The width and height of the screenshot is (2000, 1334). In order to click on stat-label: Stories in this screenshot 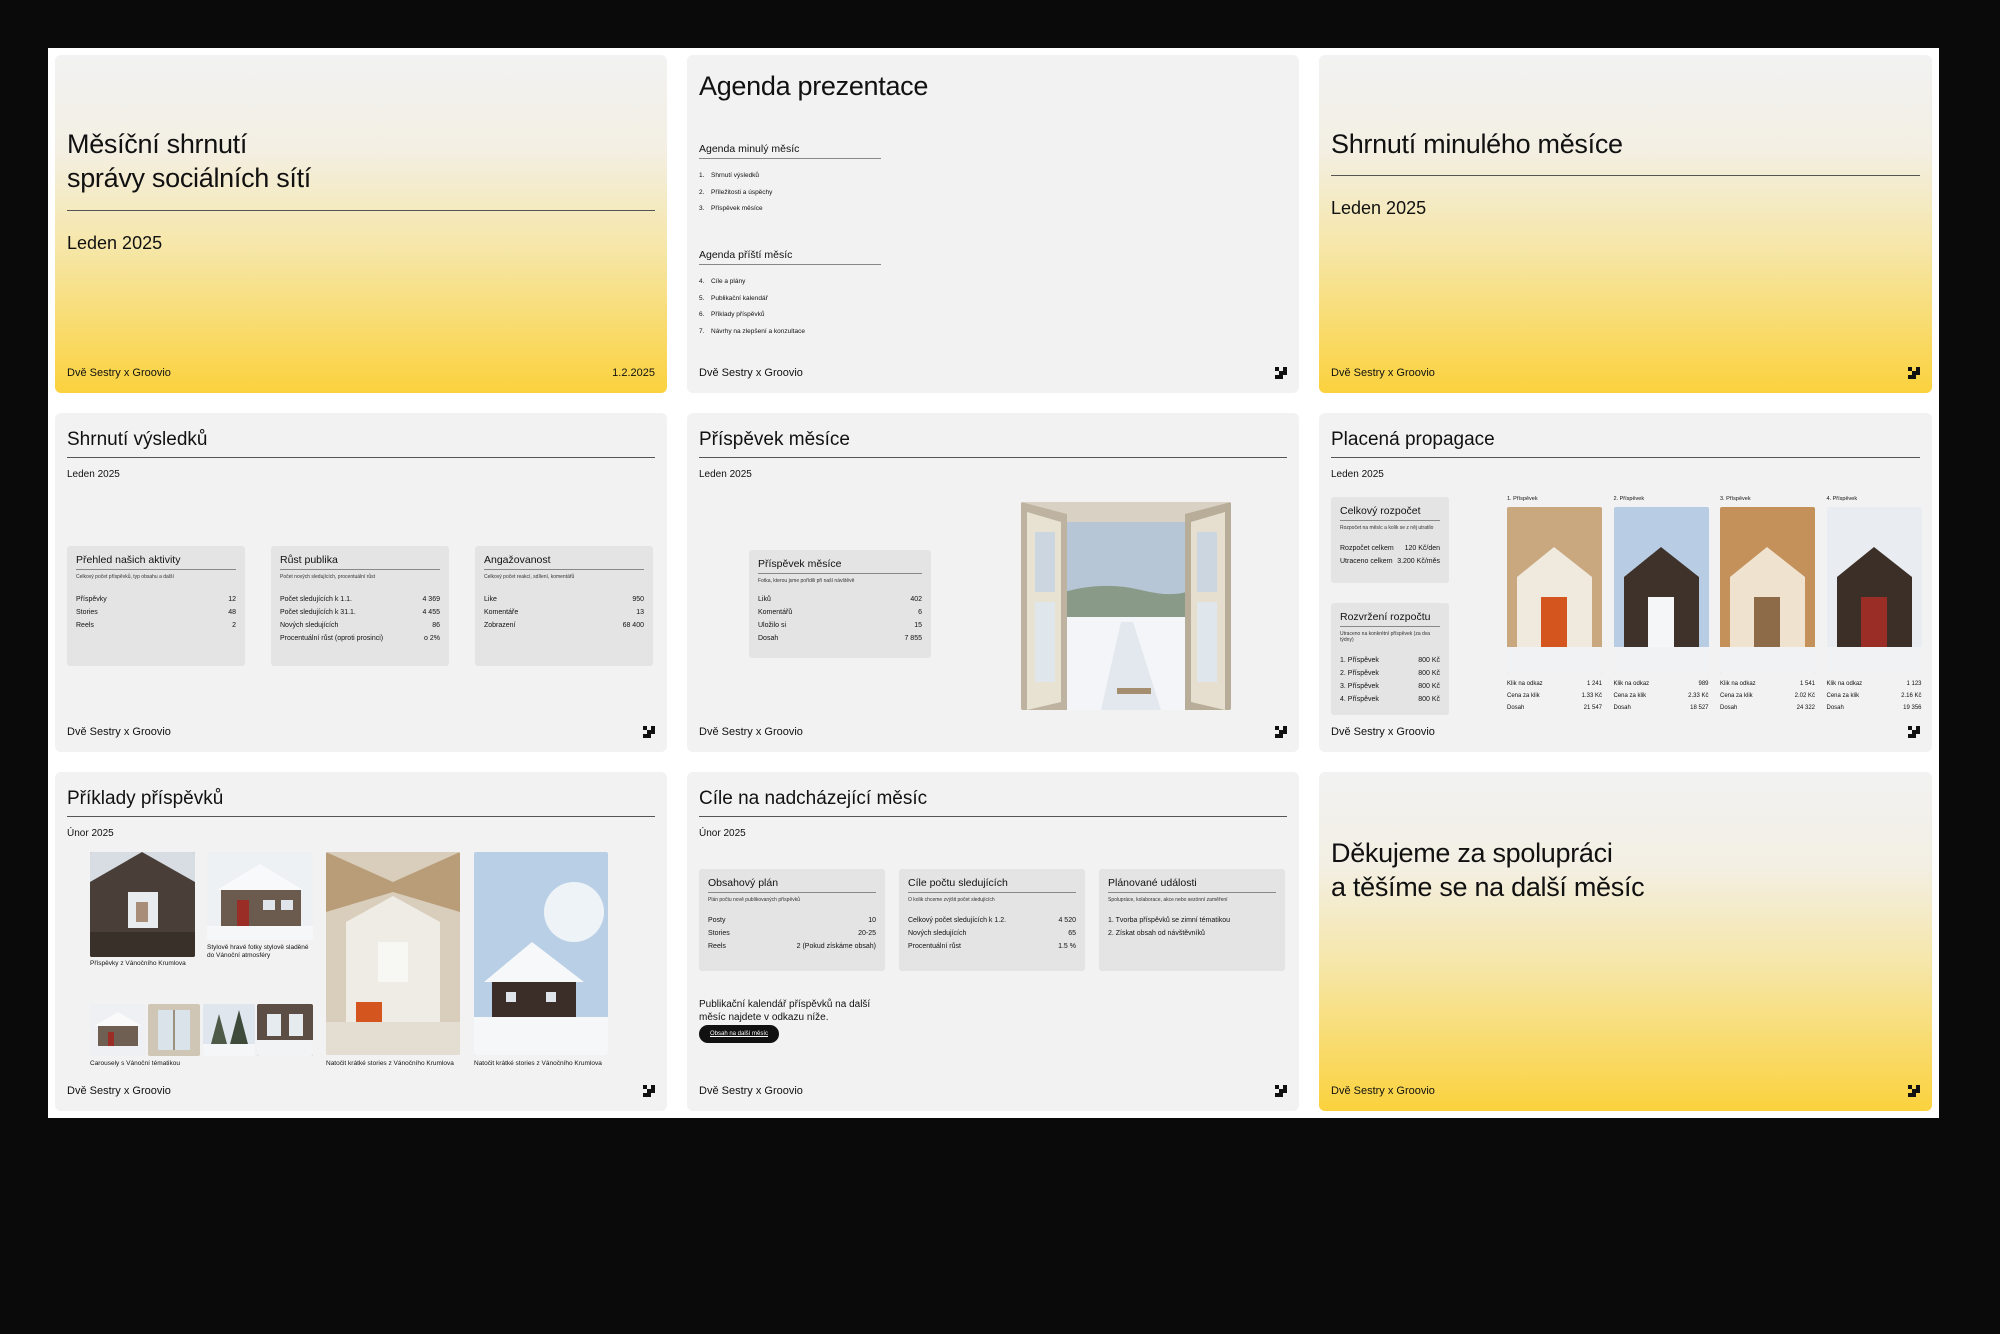, I will do `click(719, 933)`.